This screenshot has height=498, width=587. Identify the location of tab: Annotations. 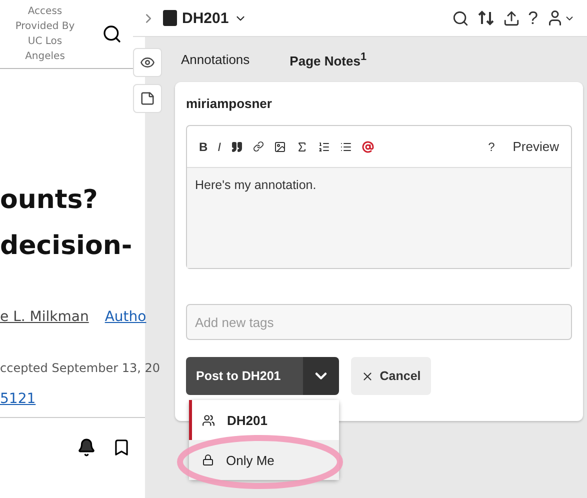
(215, 59).